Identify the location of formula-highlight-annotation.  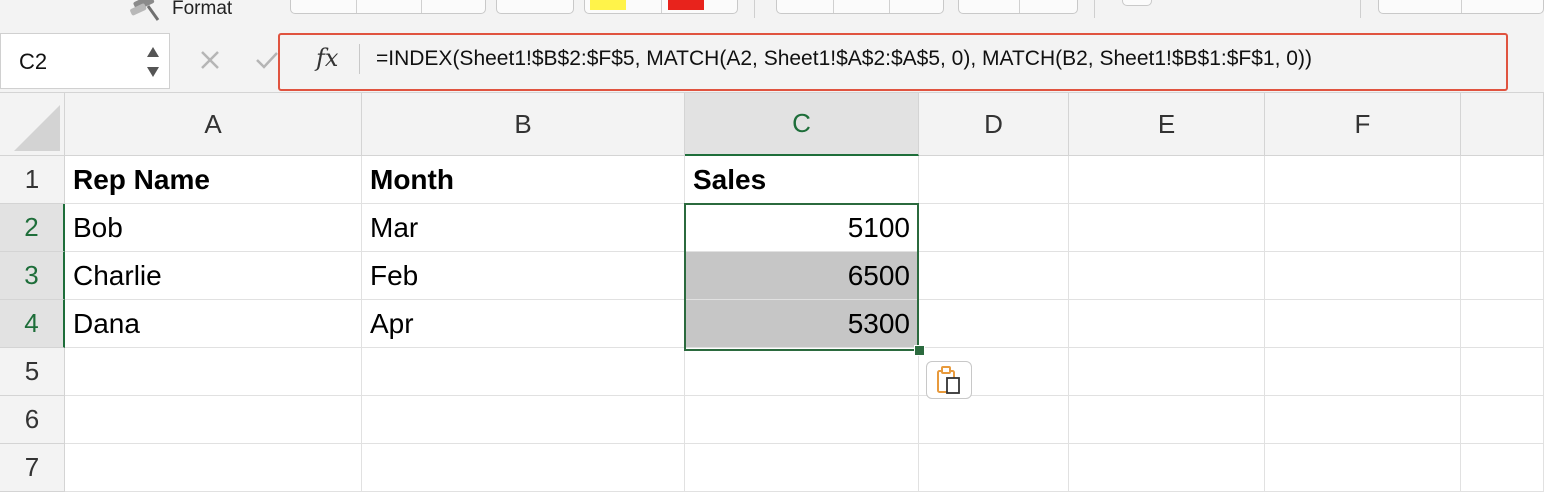
(893, 62).